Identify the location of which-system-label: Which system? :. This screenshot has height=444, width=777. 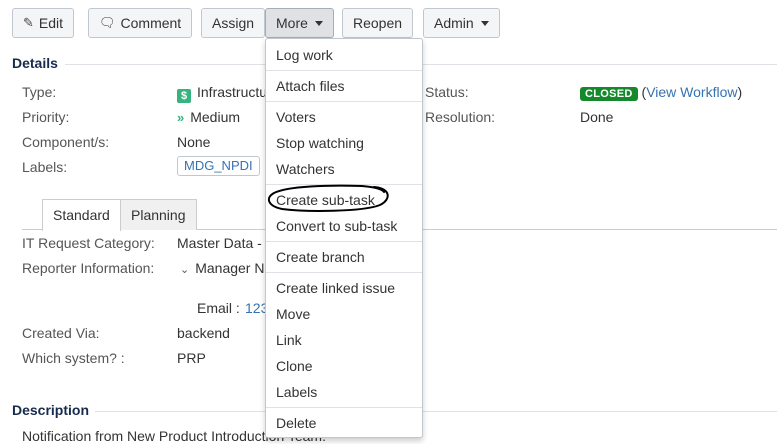
(73, 358).